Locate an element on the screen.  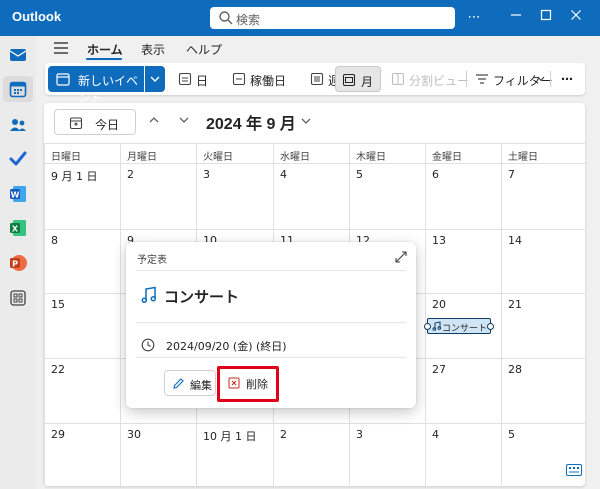
day-cell: 30 is located at coordinates (158, 454).